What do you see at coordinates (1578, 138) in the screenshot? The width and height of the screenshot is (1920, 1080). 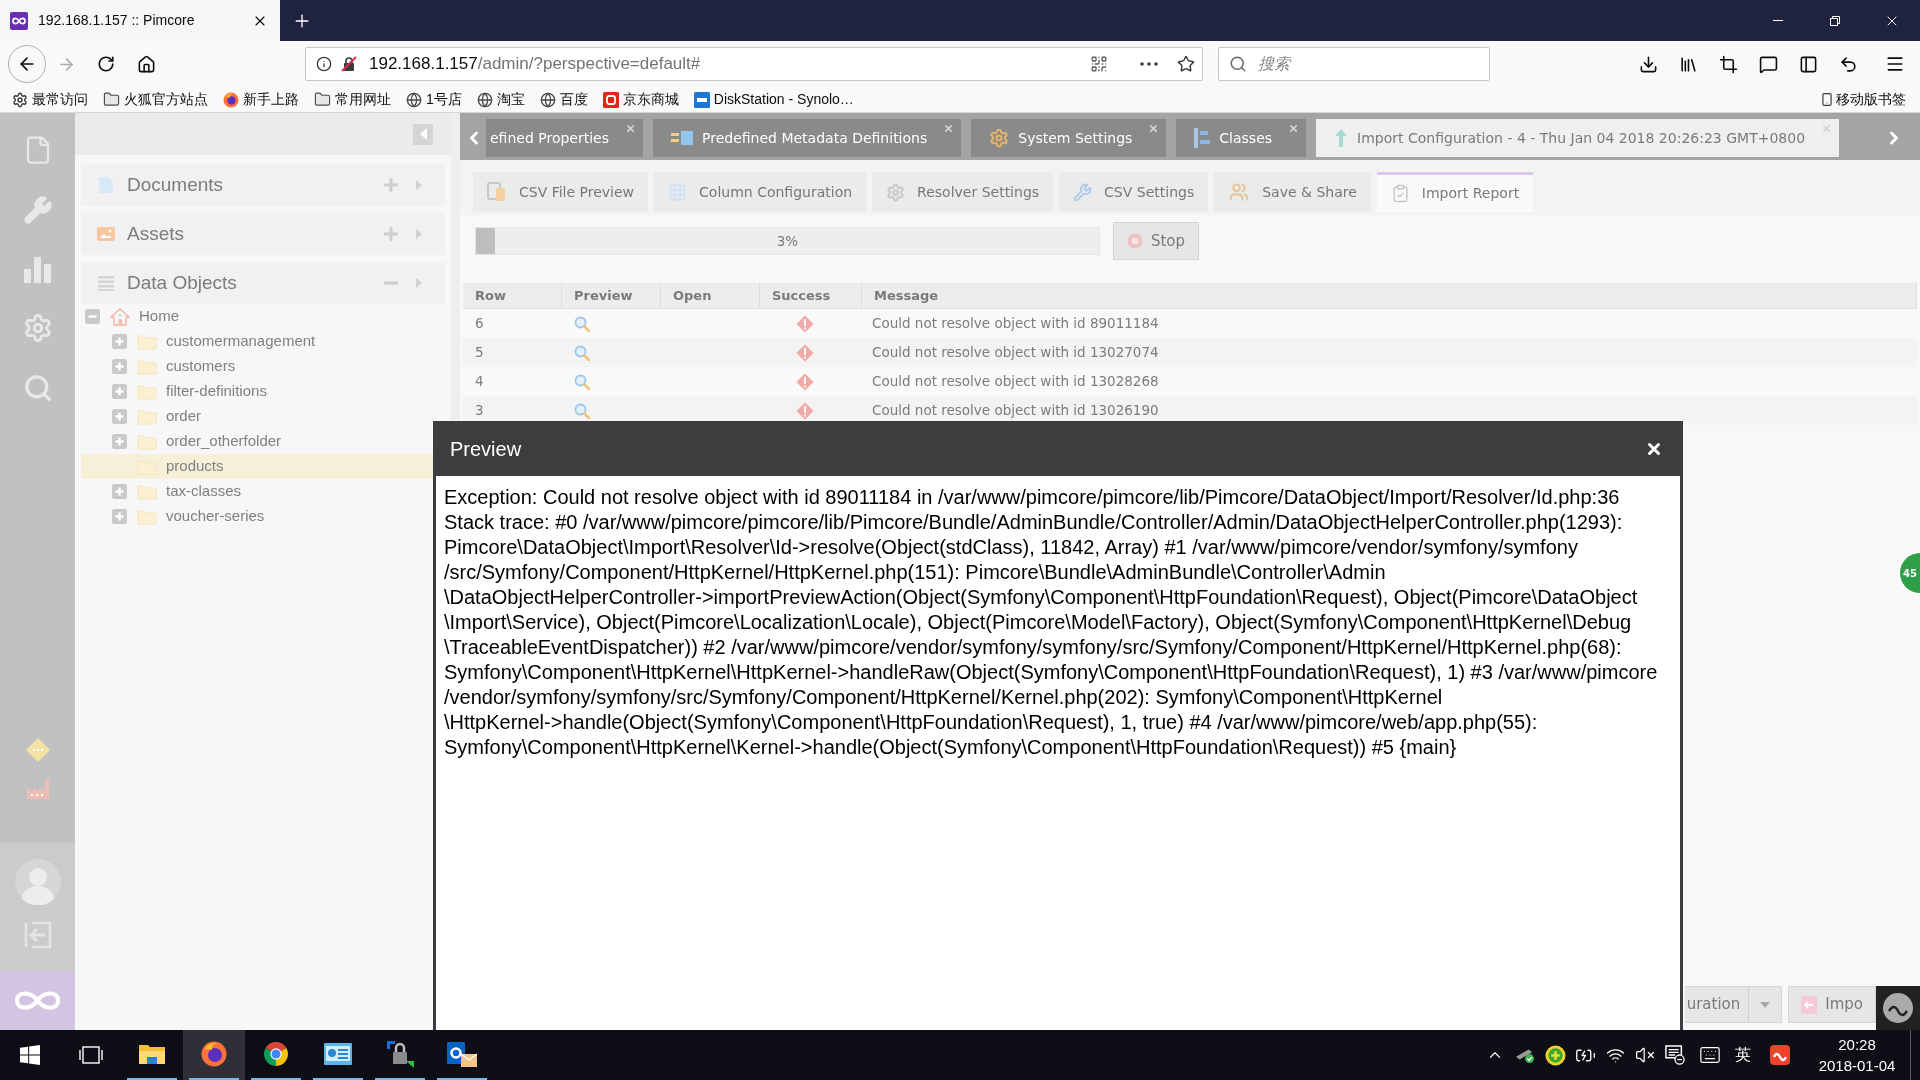 I see `editor-tab: Import Configuration - 4 - Thu Jan 04 2018 20:26:23 GMT+0800` at bounding box center [1578, 138].